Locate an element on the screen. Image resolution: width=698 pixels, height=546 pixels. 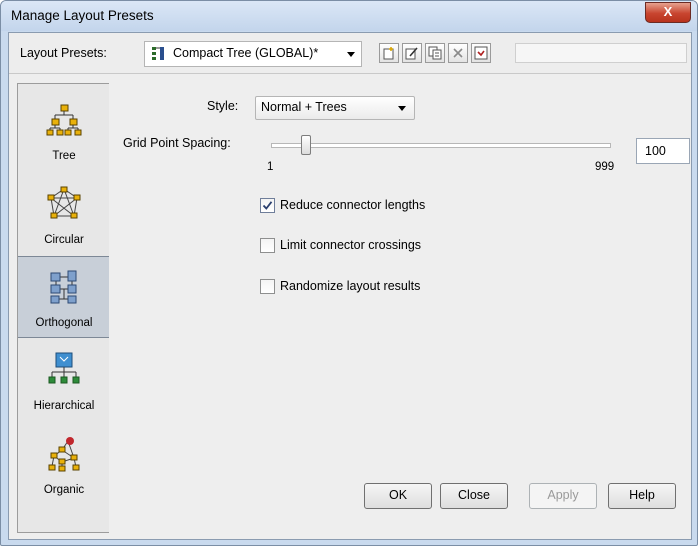
sidebar-item-circular: Circular is located at coordinates (64, 214).